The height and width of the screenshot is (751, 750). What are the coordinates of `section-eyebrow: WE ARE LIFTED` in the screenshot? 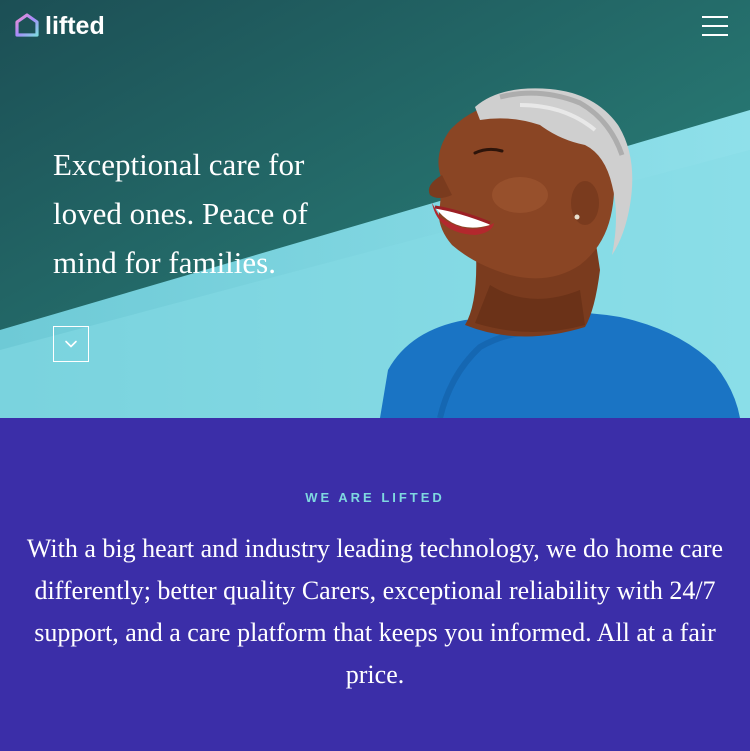 It's located at (375, 497).